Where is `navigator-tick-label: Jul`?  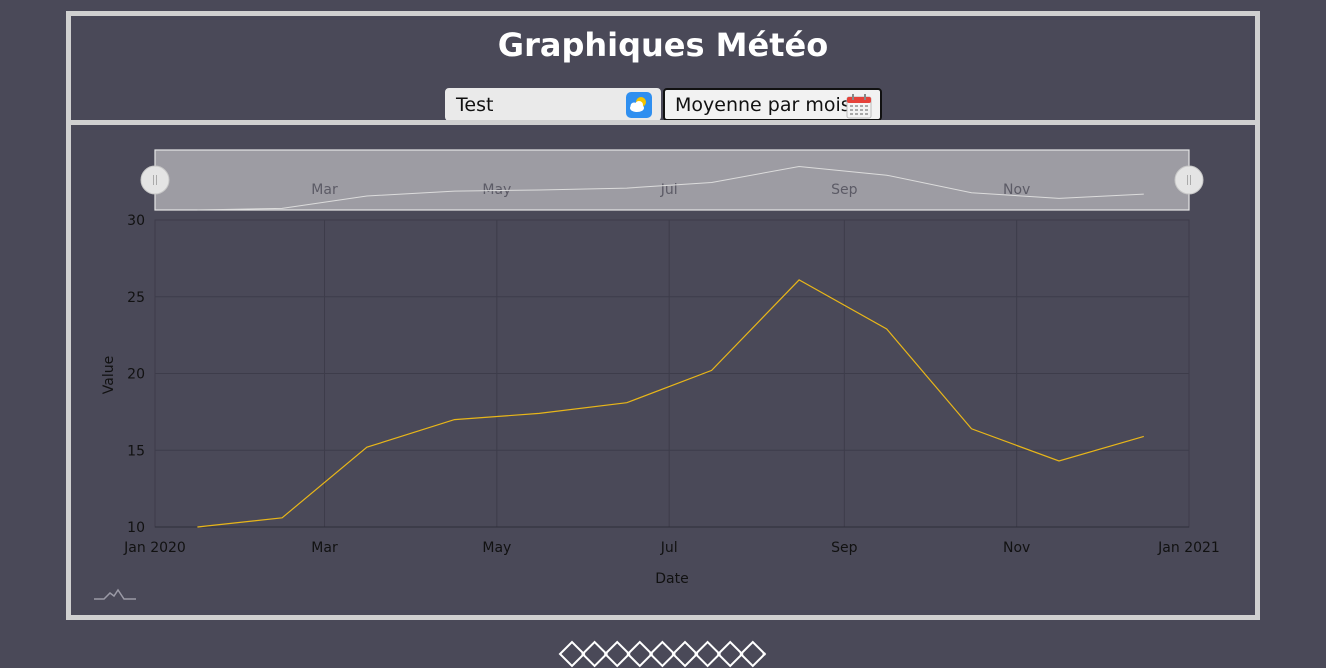 navigator-tick-label: Jul is located at coordinates (669, 190).